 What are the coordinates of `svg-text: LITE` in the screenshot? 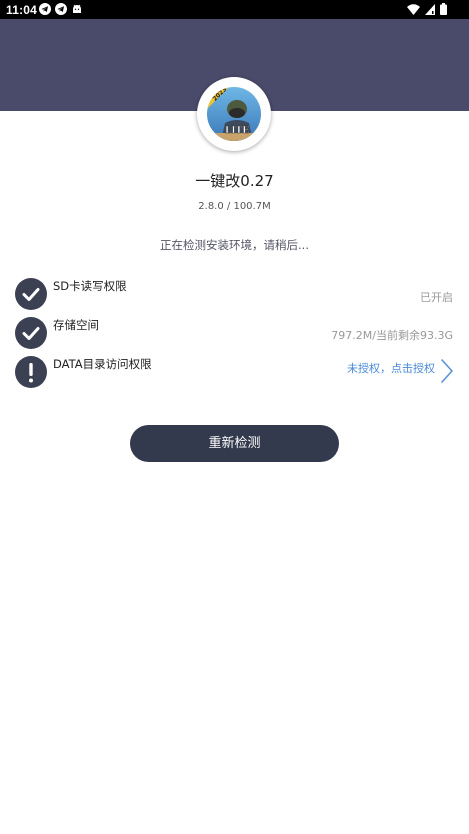 It's located at (237, 131).